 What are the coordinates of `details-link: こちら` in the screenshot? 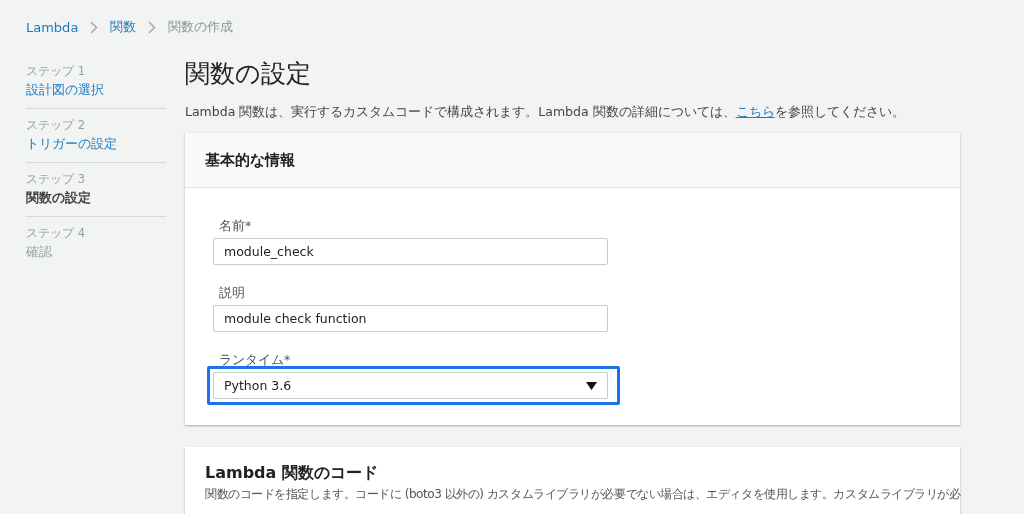 It's located at (755, 111).